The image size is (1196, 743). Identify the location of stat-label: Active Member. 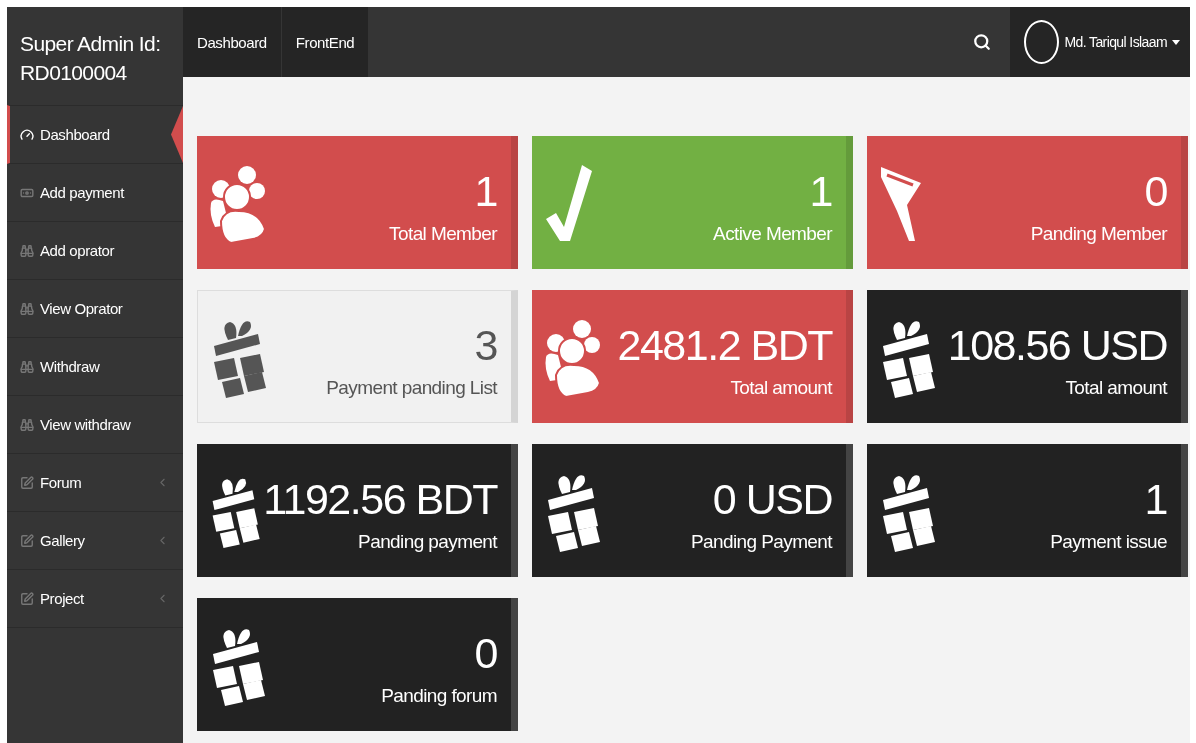
(772, 233).